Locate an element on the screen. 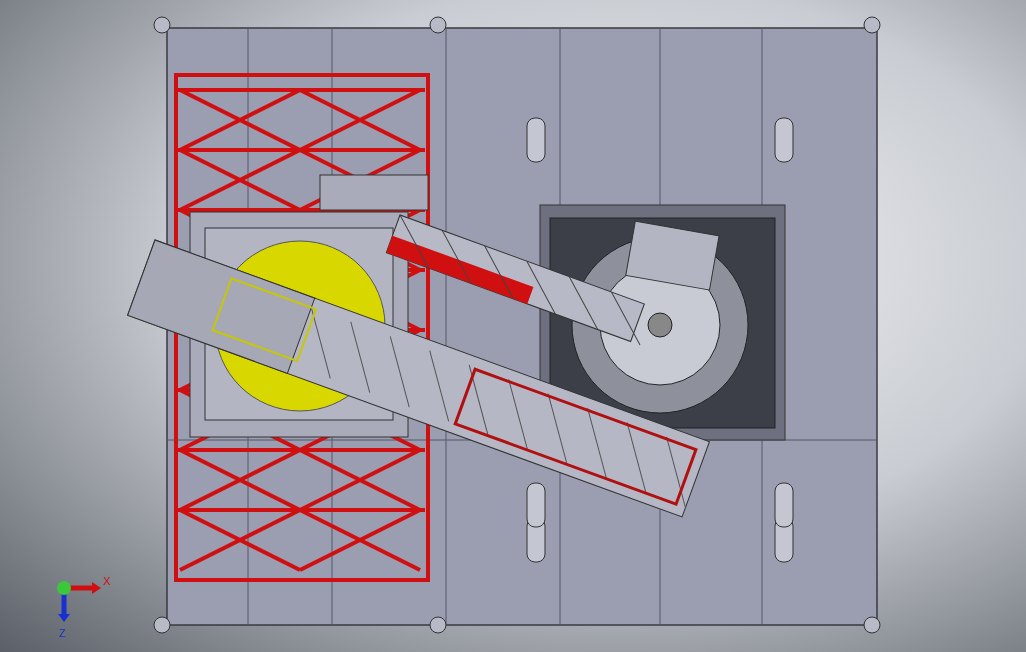  x-axis-label: X is located at coordinates (107, 581).